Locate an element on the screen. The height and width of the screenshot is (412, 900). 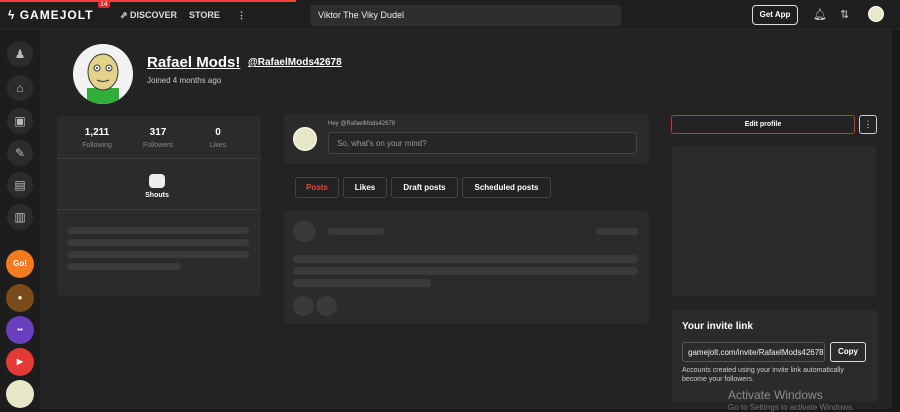
tab-posts: Posts is located at coordinates (317, 187).